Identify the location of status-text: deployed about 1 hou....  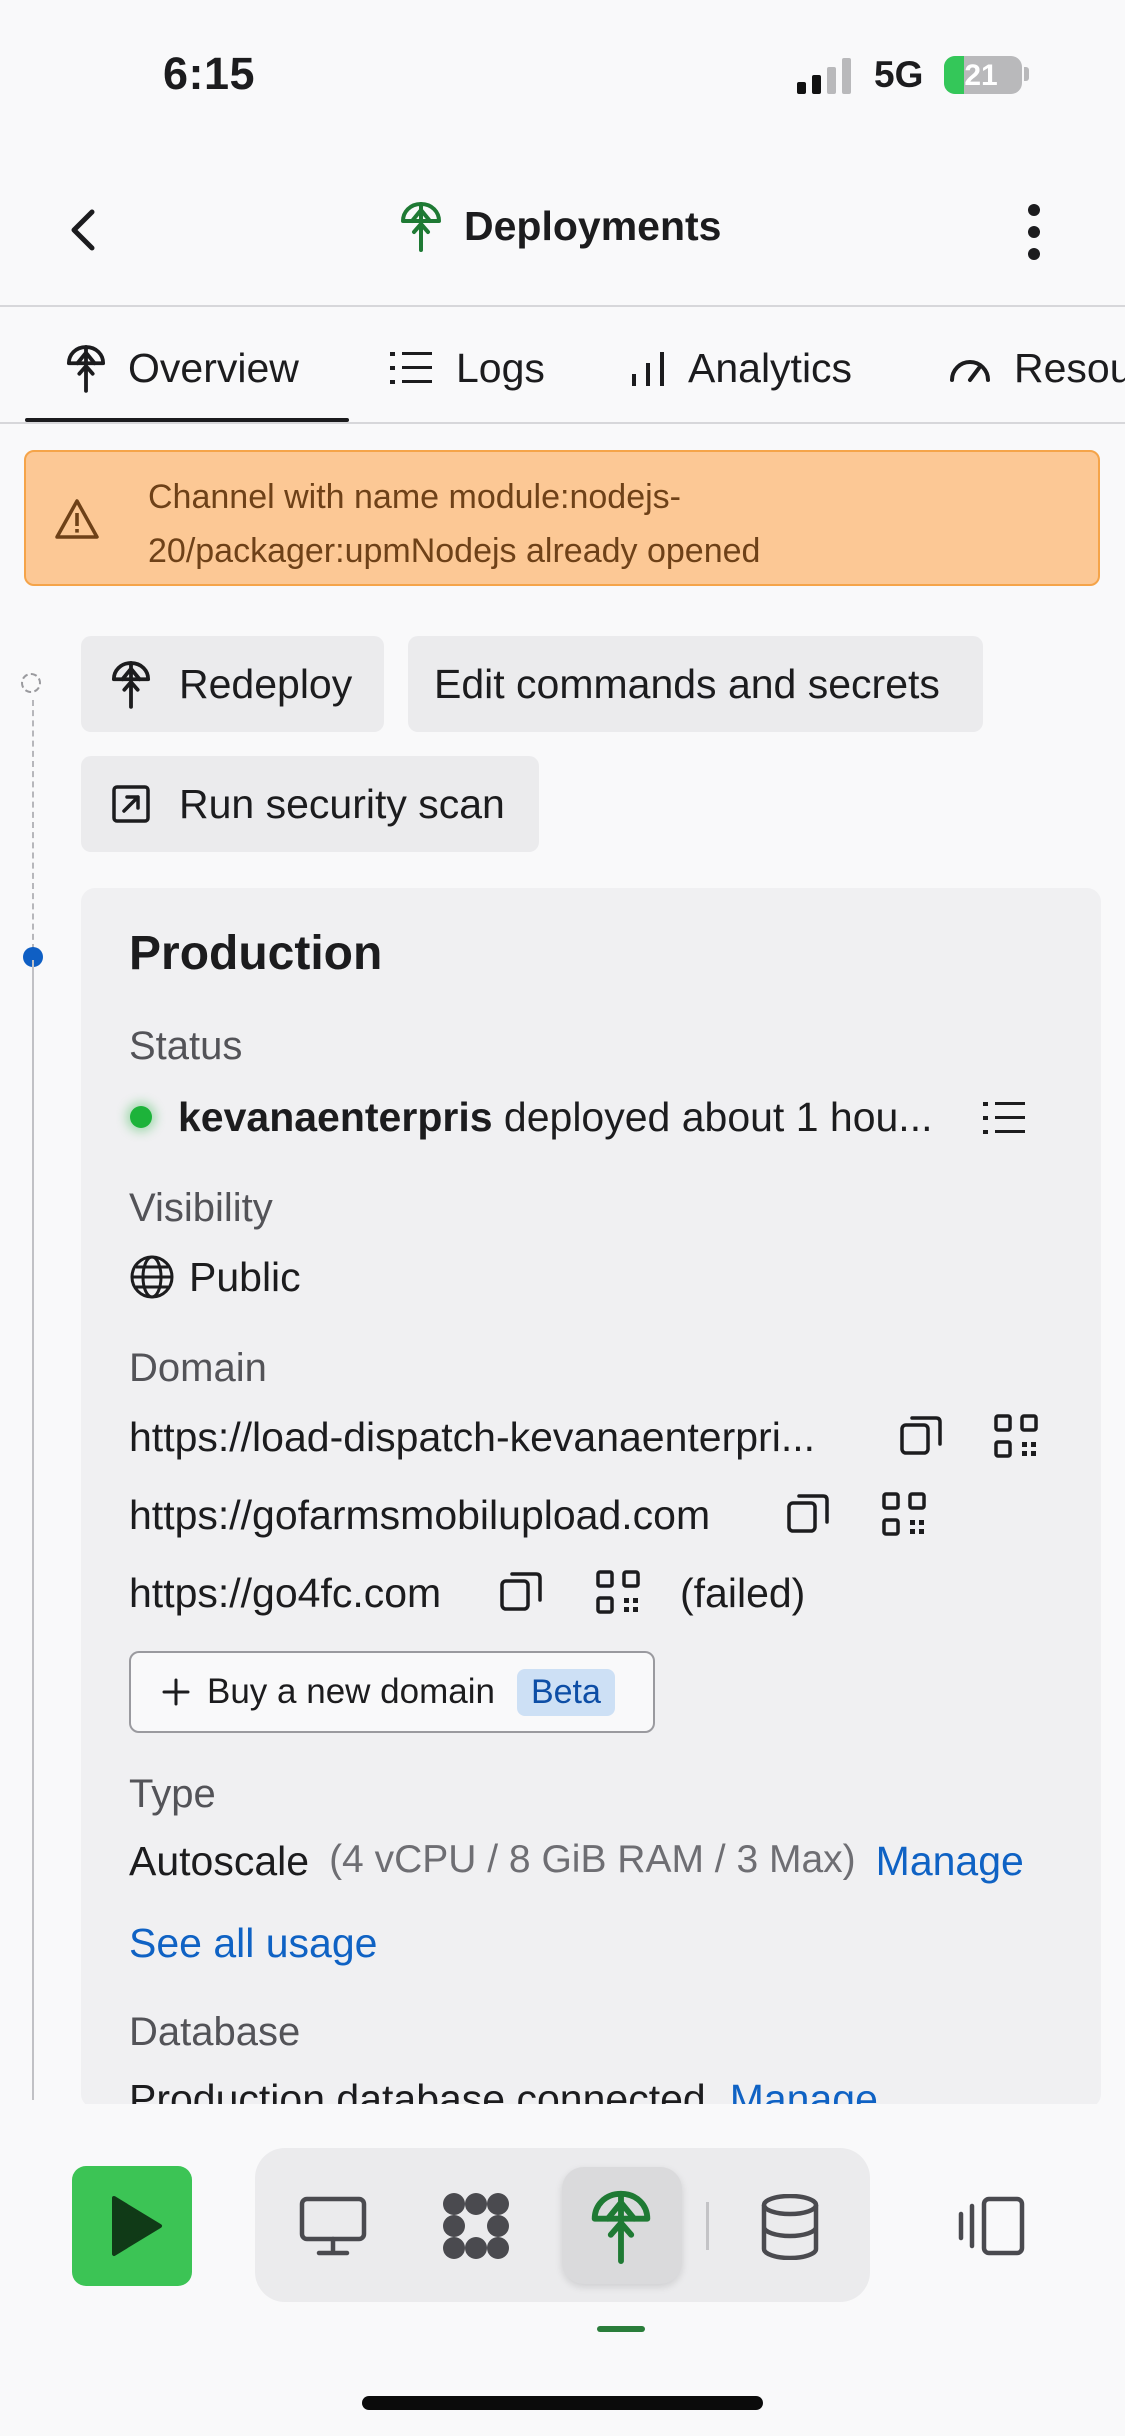
(712, 1117).